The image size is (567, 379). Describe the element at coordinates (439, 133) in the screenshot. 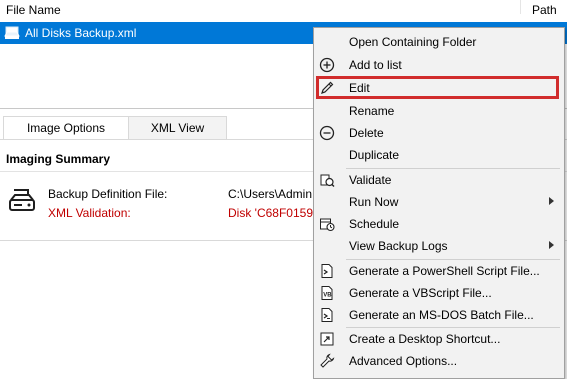

I see `menu-item-delete: Delete` at that location.